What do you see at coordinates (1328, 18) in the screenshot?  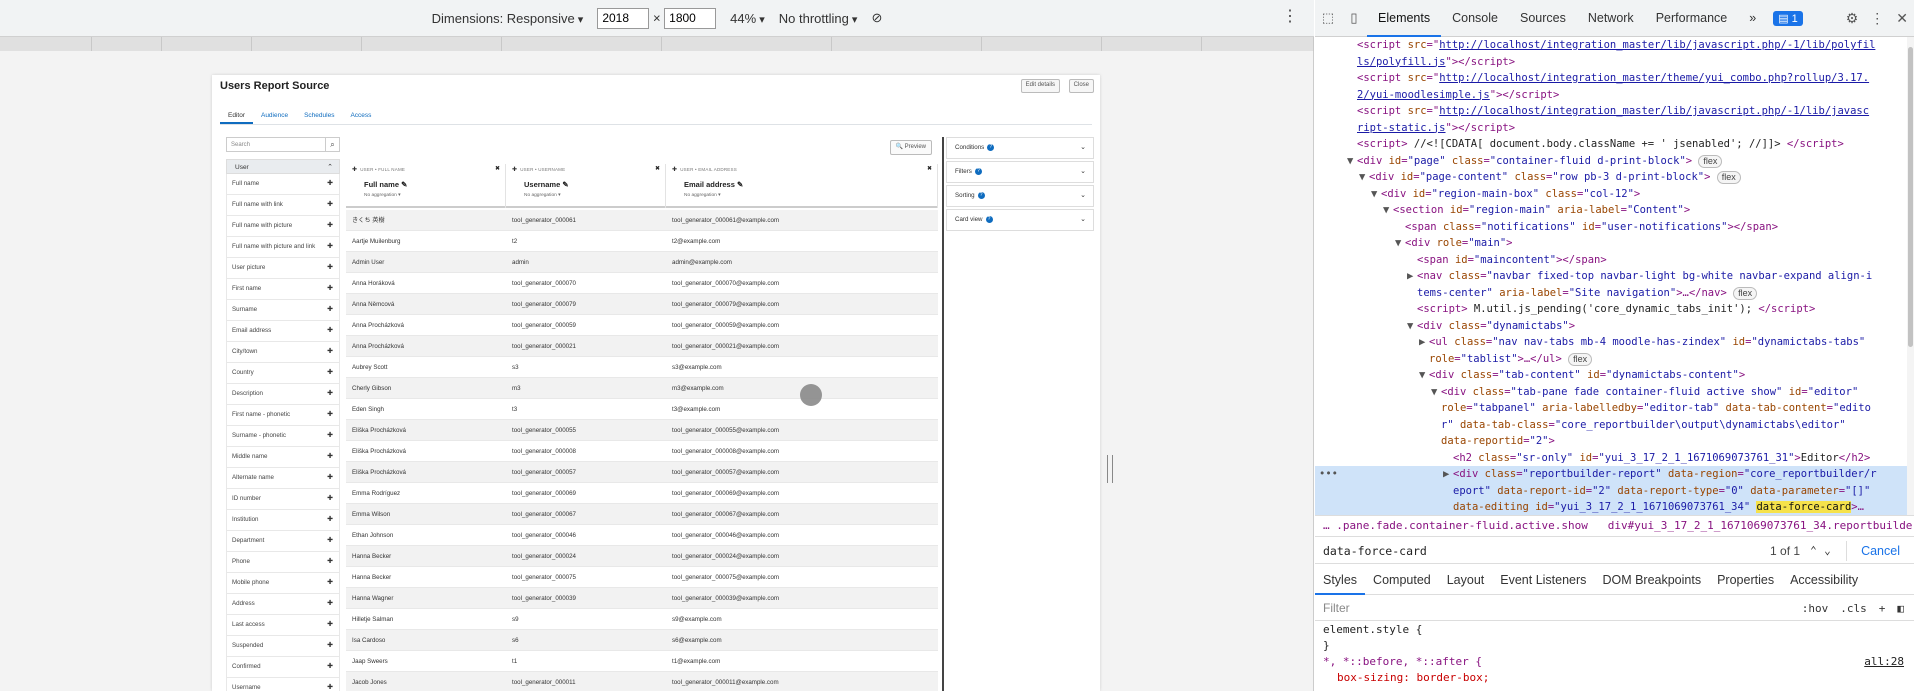 I see `inspect-icon: ⬚` at bounding box center [1328, 18].